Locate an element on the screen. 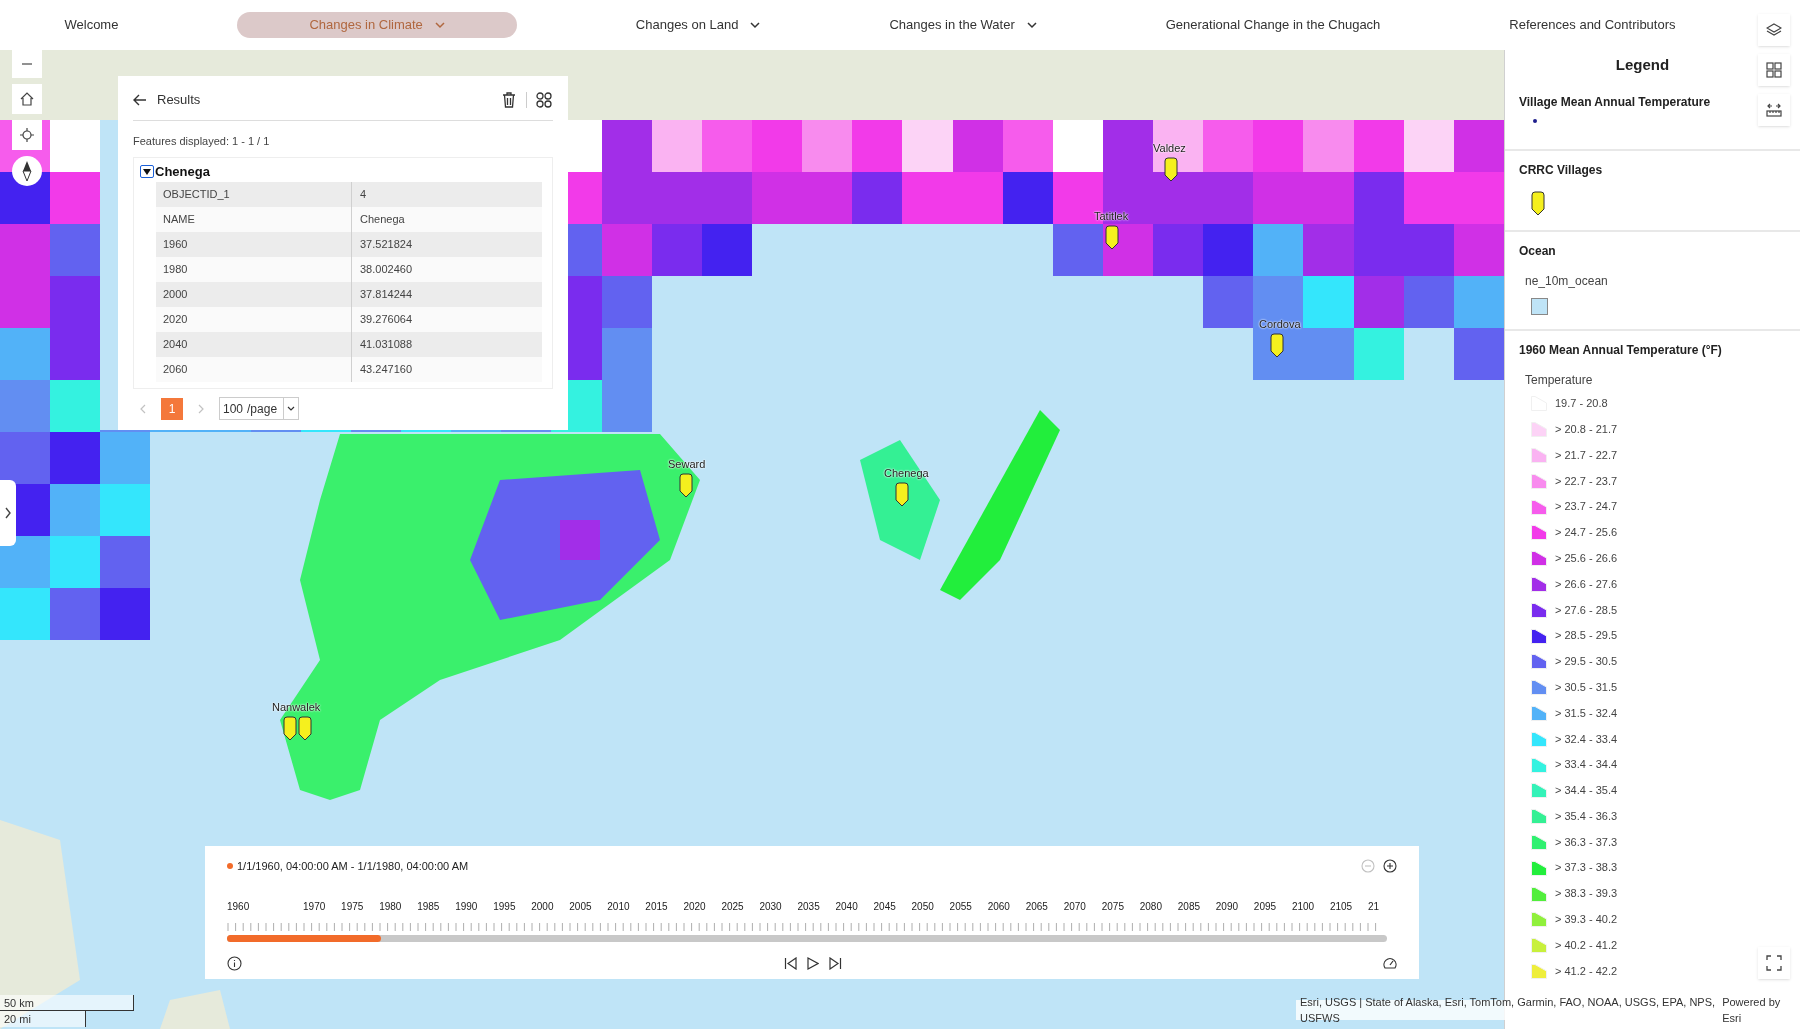 This screenshot has width=1800, height=1029. field-value-cell-text: 41.031088 is located at coordinates (385, 344).